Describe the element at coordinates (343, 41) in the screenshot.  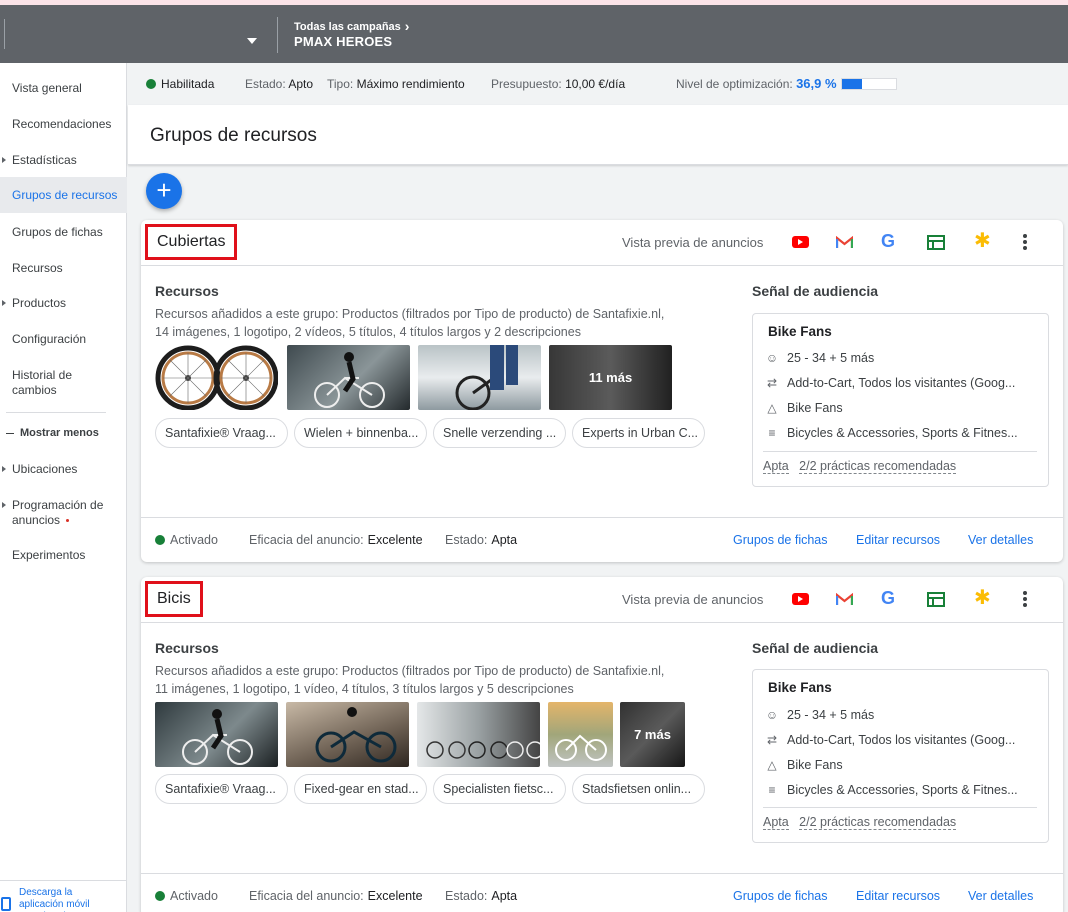
I see `campaign-name: PMAX HEROES` at that location.